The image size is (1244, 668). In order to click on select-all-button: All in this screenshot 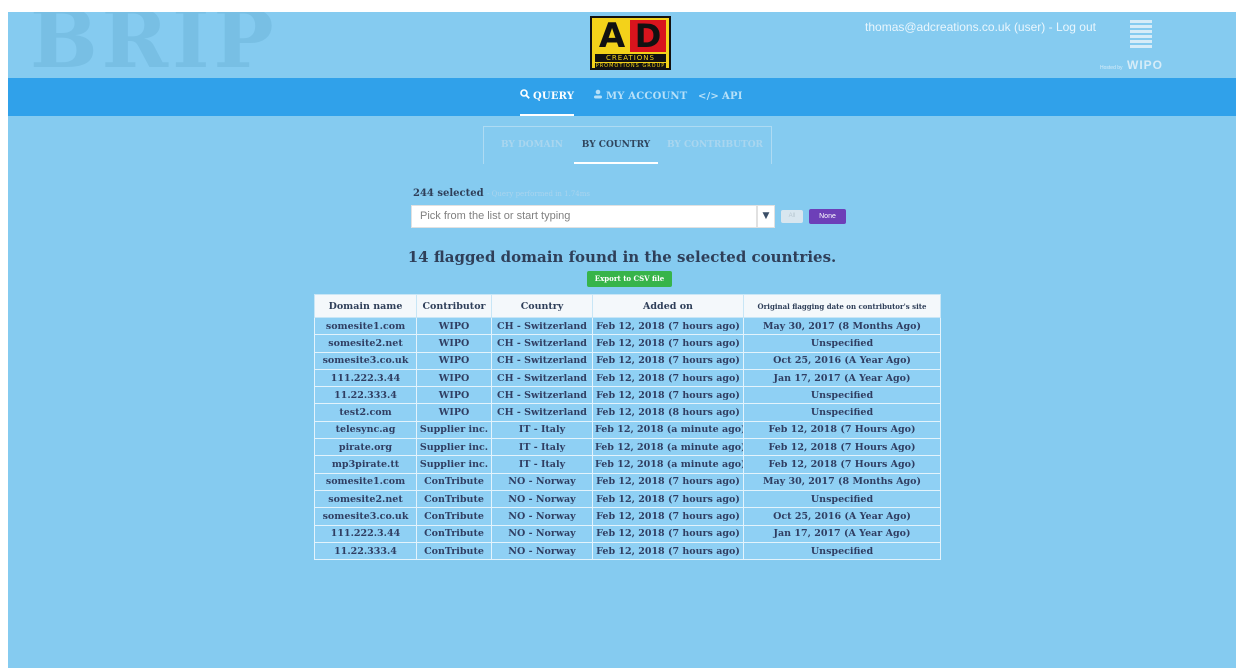, I will do `click(792, 216)`.